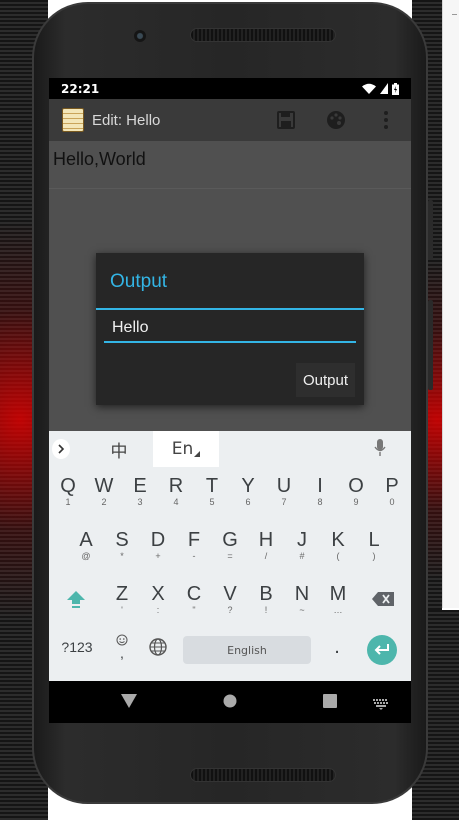  I want to click on key-label: S, so click(122, 540).